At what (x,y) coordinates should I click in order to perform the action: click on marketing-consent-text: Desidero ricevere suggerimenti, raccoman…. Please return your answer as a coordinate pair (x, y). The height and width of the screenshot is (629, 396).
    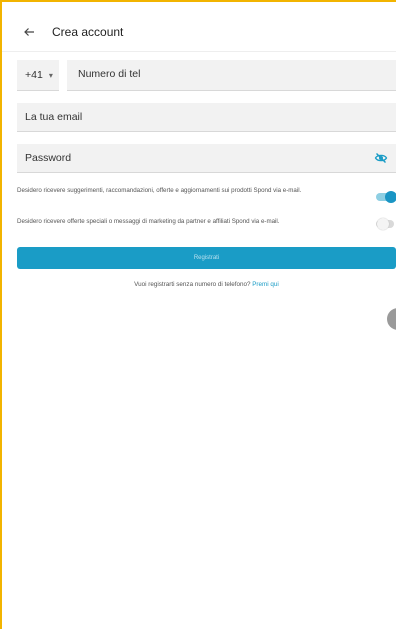
    Looking at the image, I should click on (159, 190).